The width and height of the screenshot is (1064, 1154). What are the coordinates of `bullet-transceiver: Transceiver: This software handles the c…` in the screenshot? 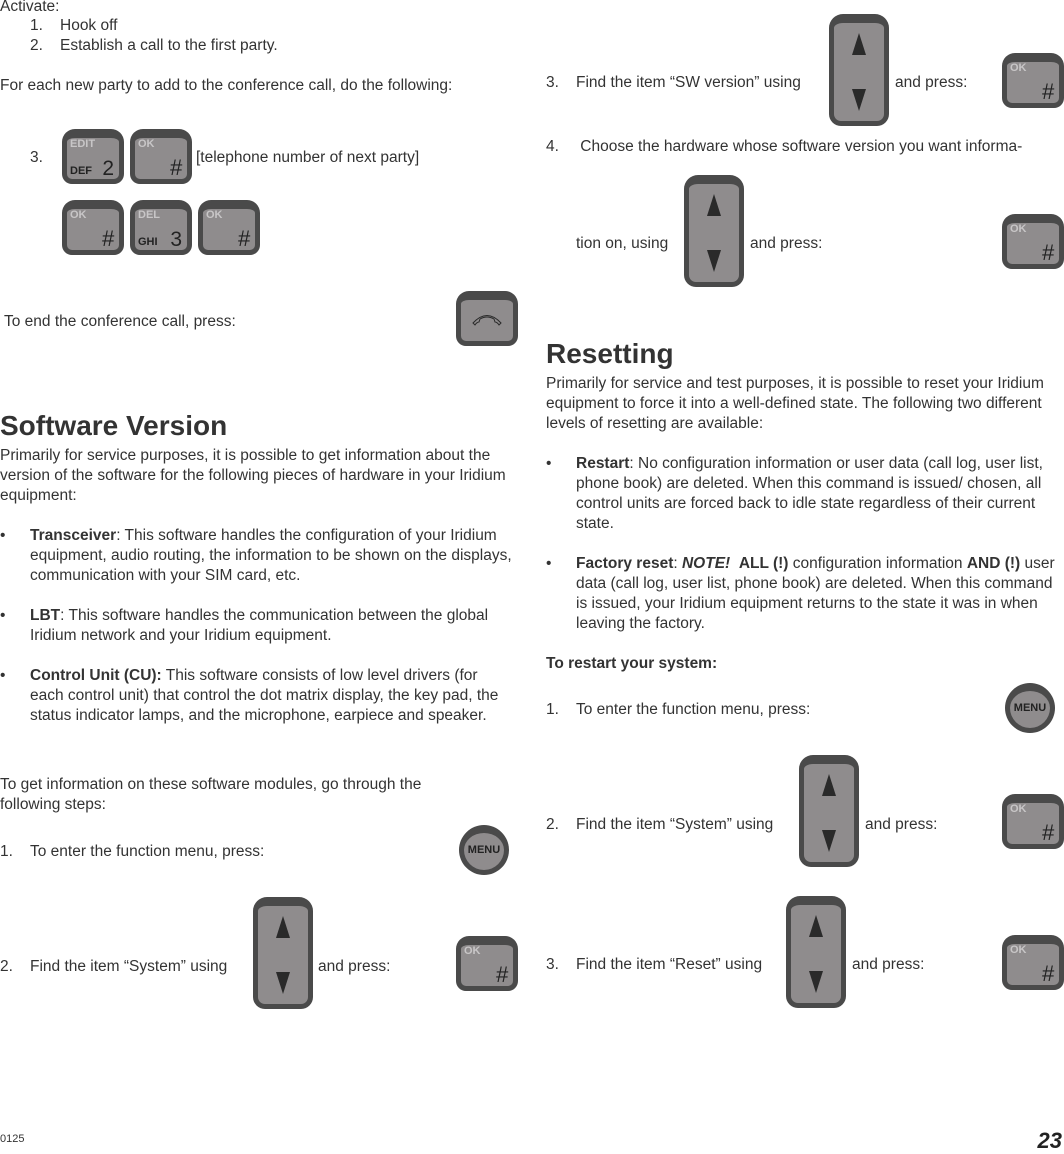 It's located at (271, 555).